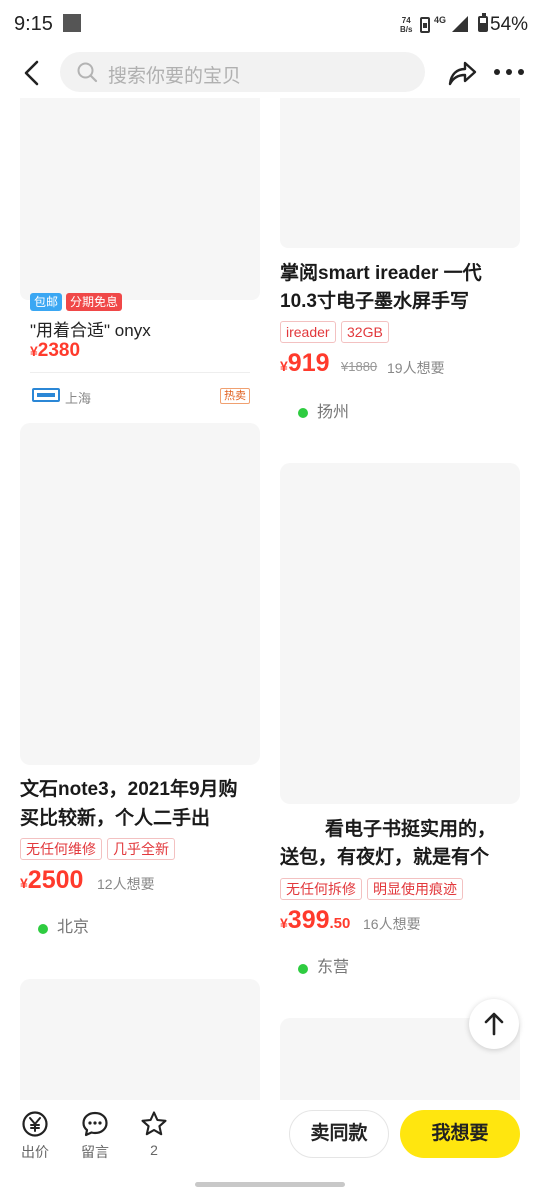 This screenshot has width=540, height=1200. I want to click on product-title-line-2: 买比较新，个人二手出, so click(115, 818).